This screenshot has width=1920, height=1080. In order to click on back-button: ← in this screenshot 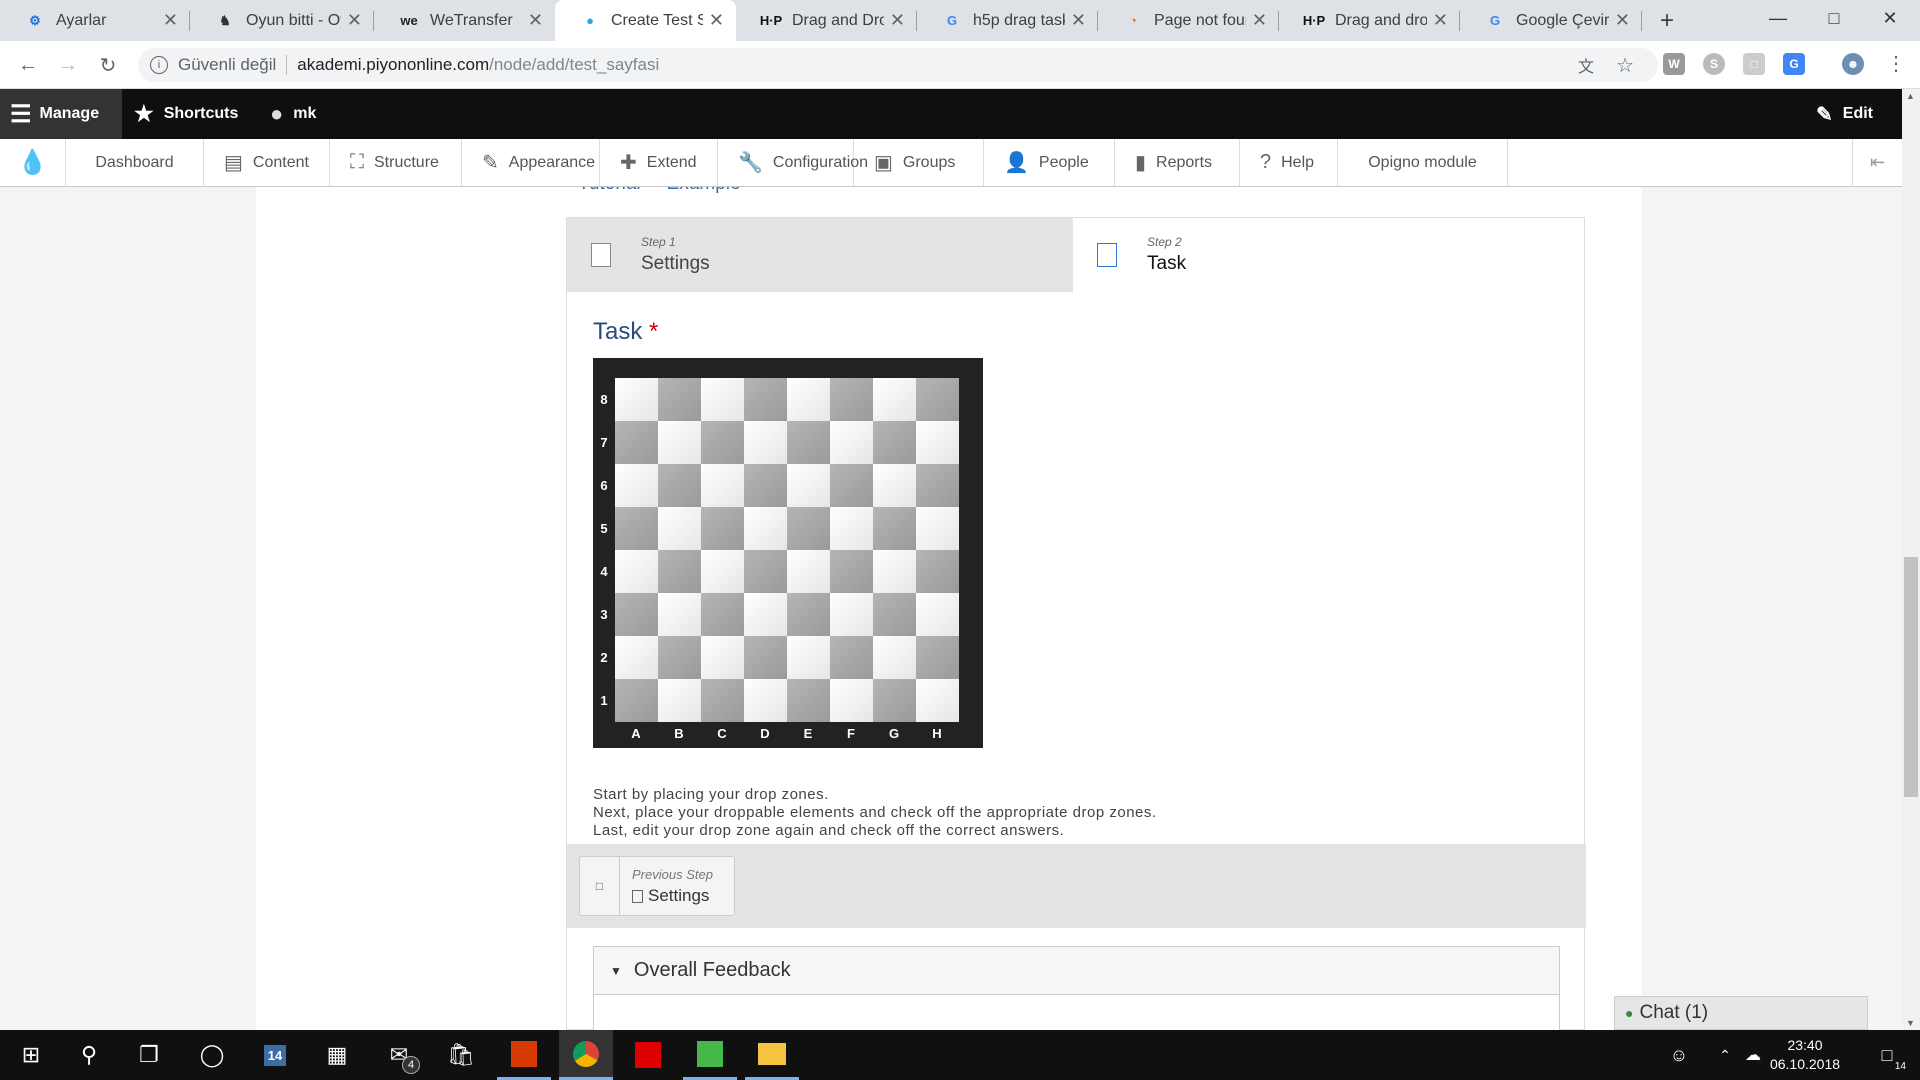, I will do `click(28, 65)`.